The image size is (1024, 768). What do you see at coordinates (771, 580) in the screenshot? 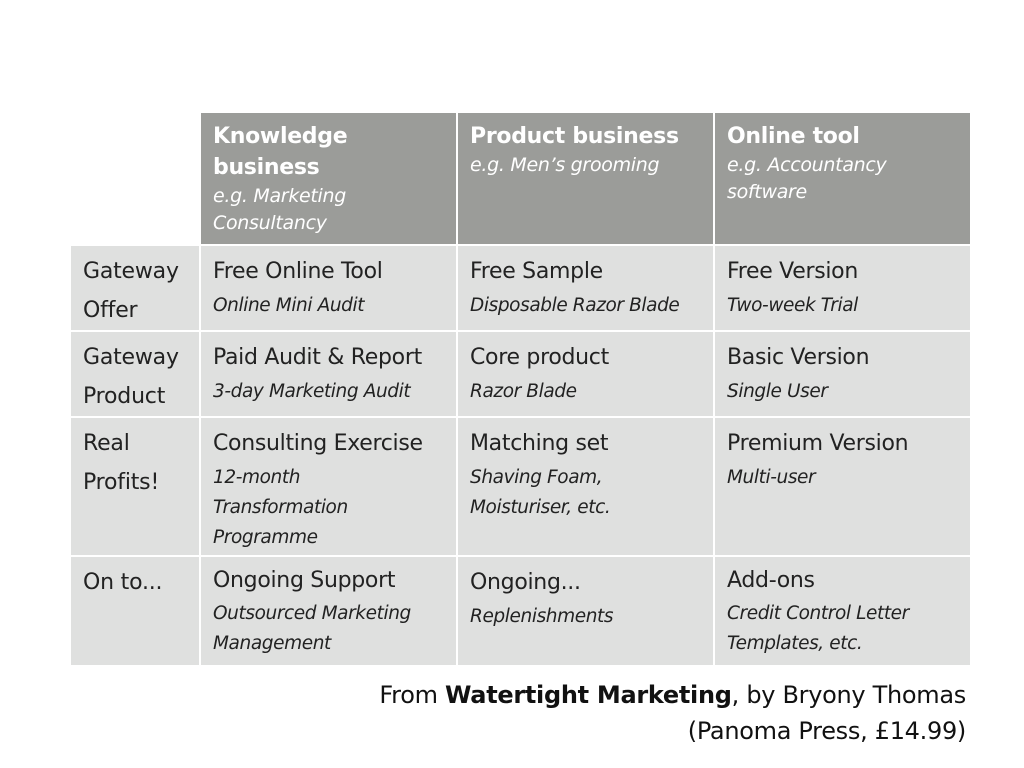
I see `cell-main: Add-ons` at bounding box center [771, 580].